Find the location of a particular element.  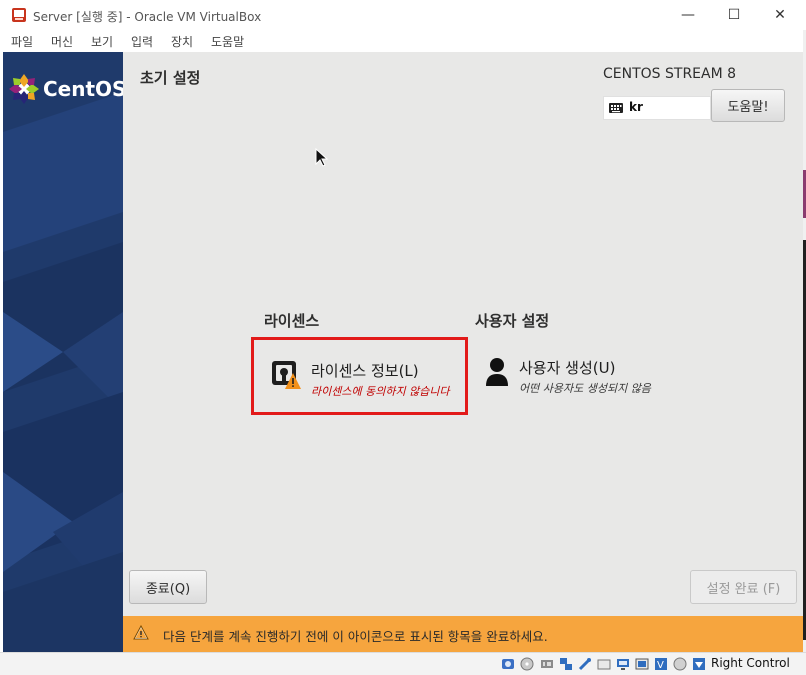

license-spoke-title: 라이센스 정보(L) is located at coordinates (365, 371).